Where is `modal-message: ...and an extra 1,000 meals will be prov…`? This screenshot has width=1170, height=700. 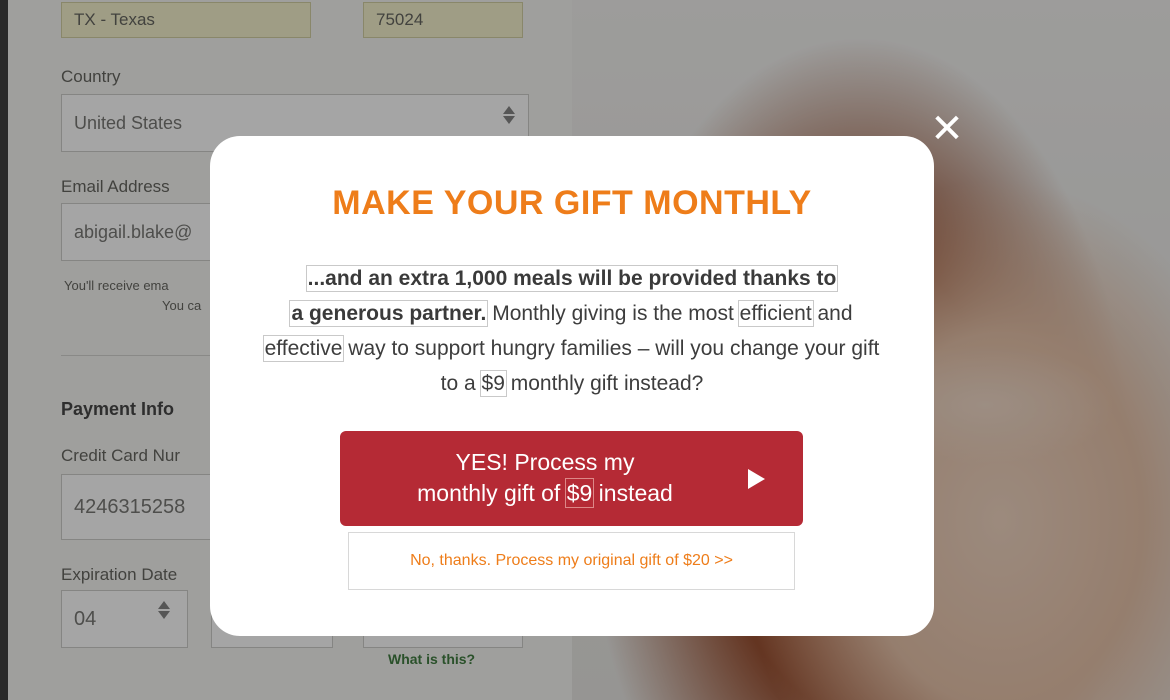 modal-message: ...and an extra 1,000 meals will be prov… is located at coordinates (572, 331).